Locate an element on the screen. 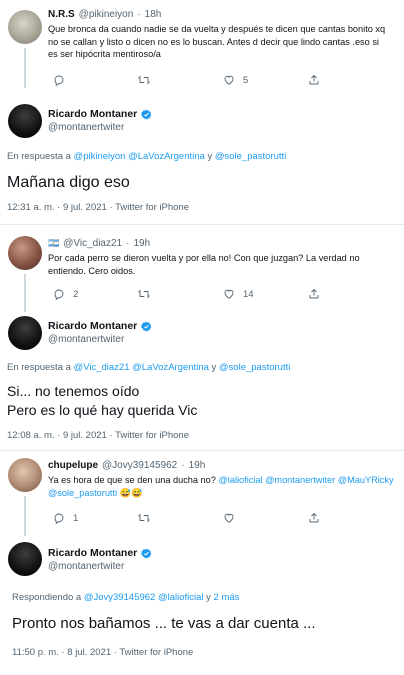  tweet-text-plain: Ya es hora de que se den una ducha no? is located at coordinates (132, 480).